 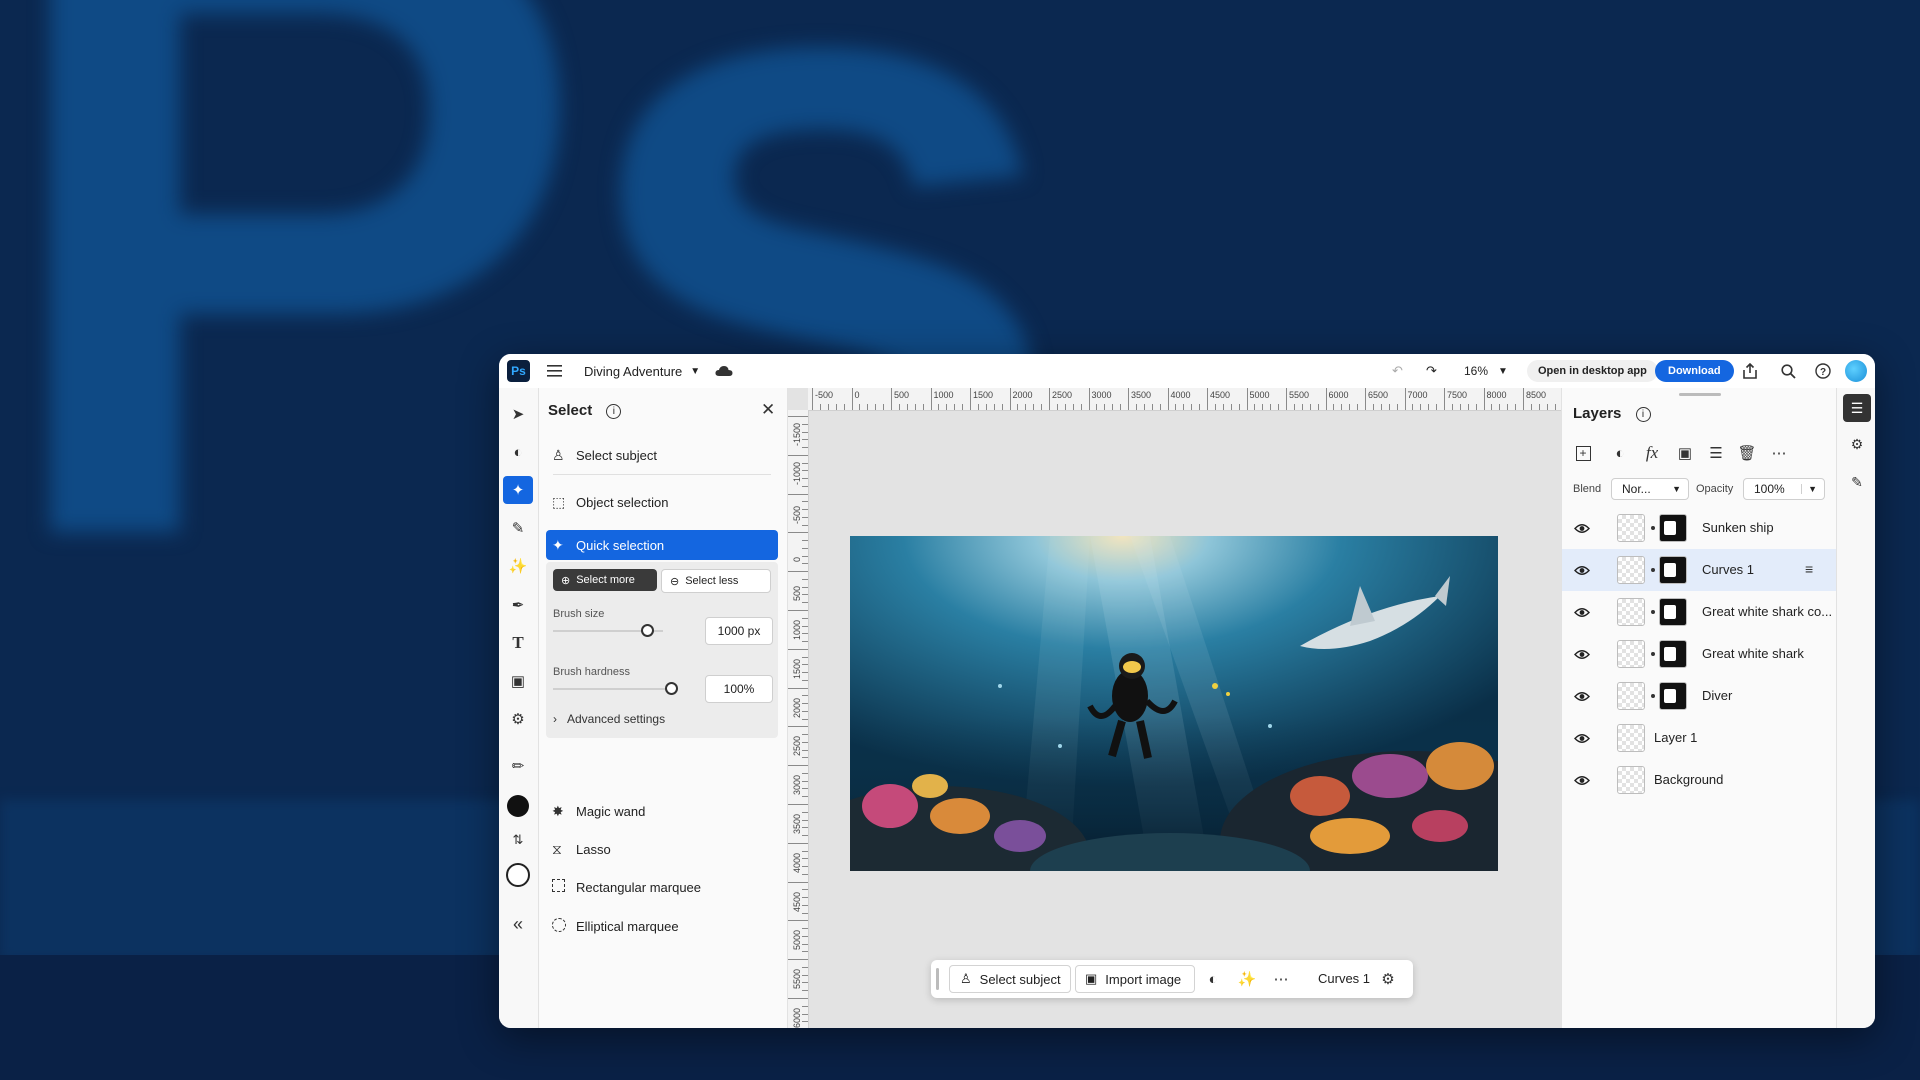 What do you see at coordinates (1856, 371) in the screenshot?
I see `avatar` at bounding box center [1856, 371].